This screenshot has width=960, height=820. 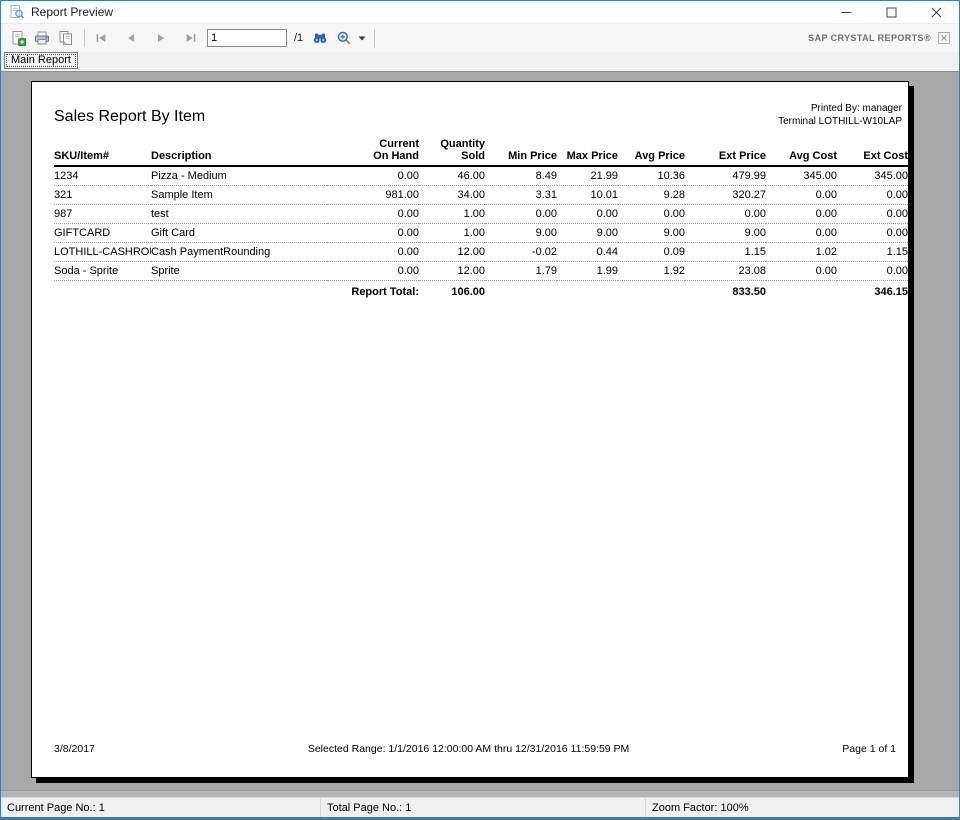 I want to click on table-cell: GIFTCARD, so click(x=102, y=233).